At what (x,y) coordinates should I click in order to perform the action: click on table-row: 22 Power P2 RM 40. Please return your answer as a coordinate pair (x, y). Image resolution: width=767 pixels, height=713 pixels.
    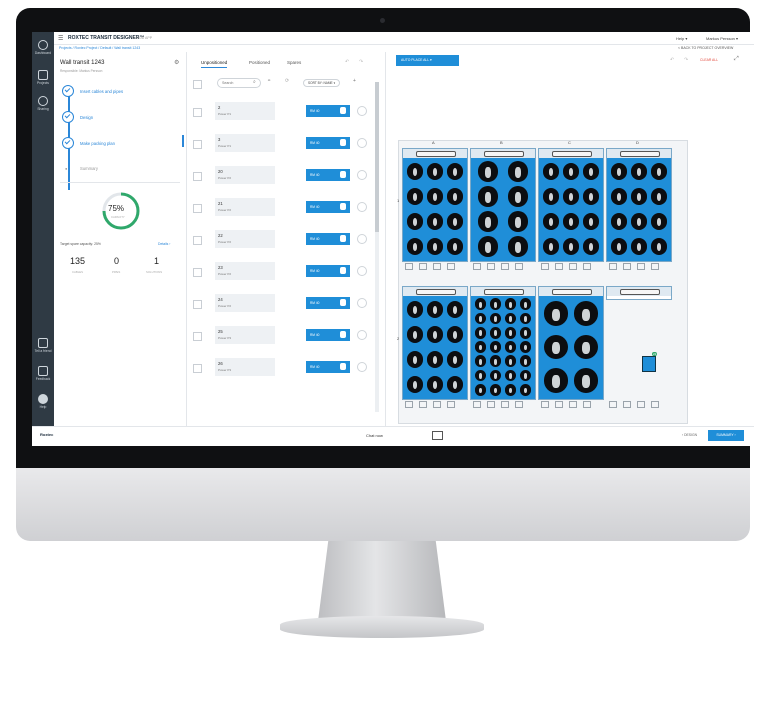
    Looking at the image, I should click on (282, 241).